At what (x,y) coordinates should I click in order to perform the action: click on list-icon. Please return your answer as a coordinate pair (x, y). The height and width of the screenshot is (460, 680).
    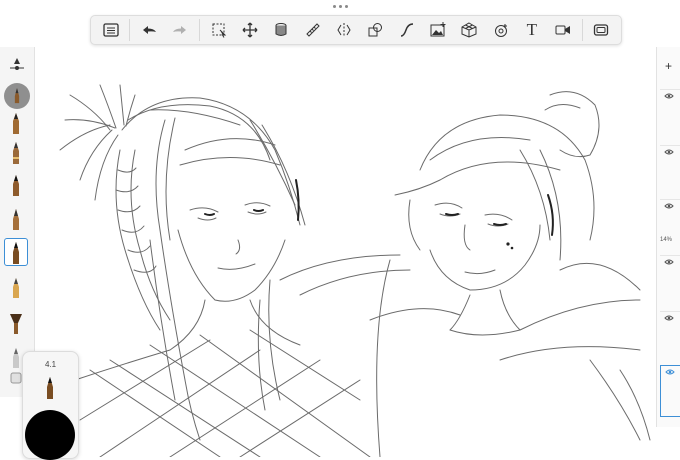
    Looking at the image, I should click on (111, 30).